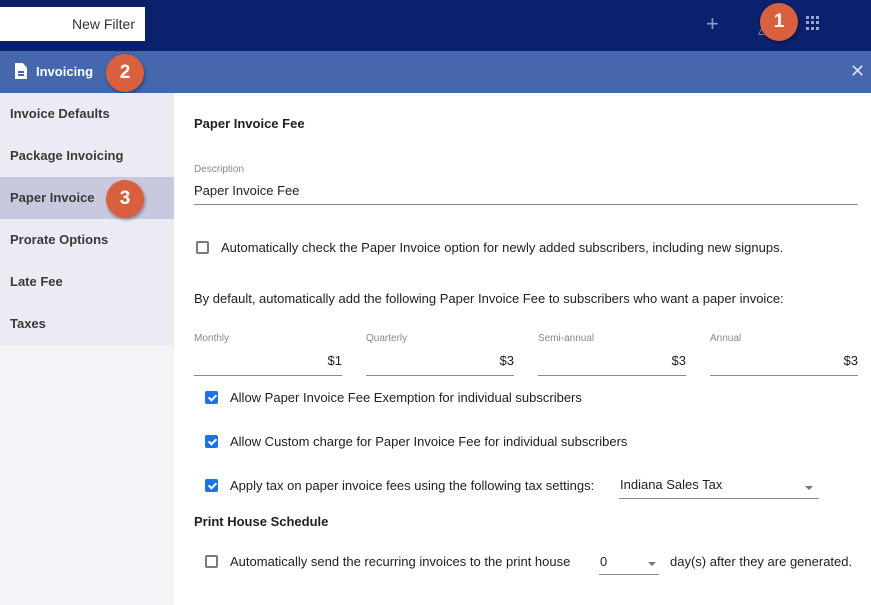 This screenshot has width=871, height=605. What do you see at coordinates (219, 169) in the screenshot?
I see `description-label: Description` at bounding box center [219, 169].